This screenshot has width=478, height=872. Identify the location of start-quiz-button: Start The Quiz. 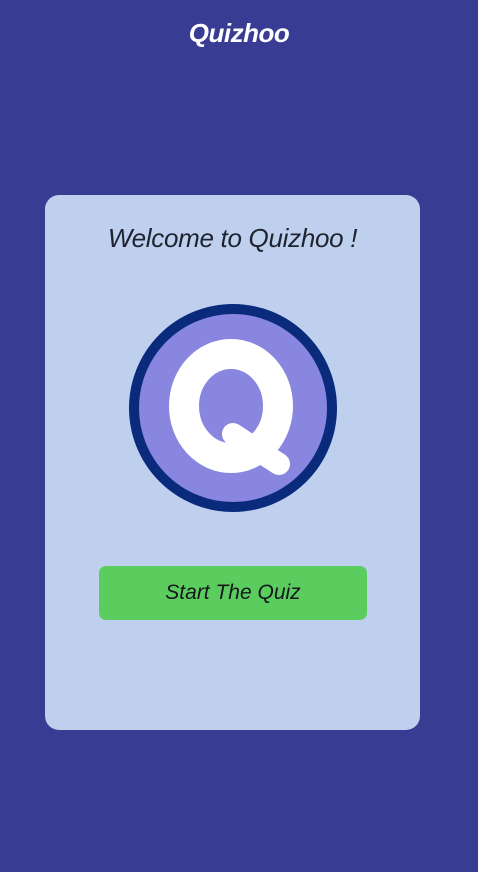
(233, 593).